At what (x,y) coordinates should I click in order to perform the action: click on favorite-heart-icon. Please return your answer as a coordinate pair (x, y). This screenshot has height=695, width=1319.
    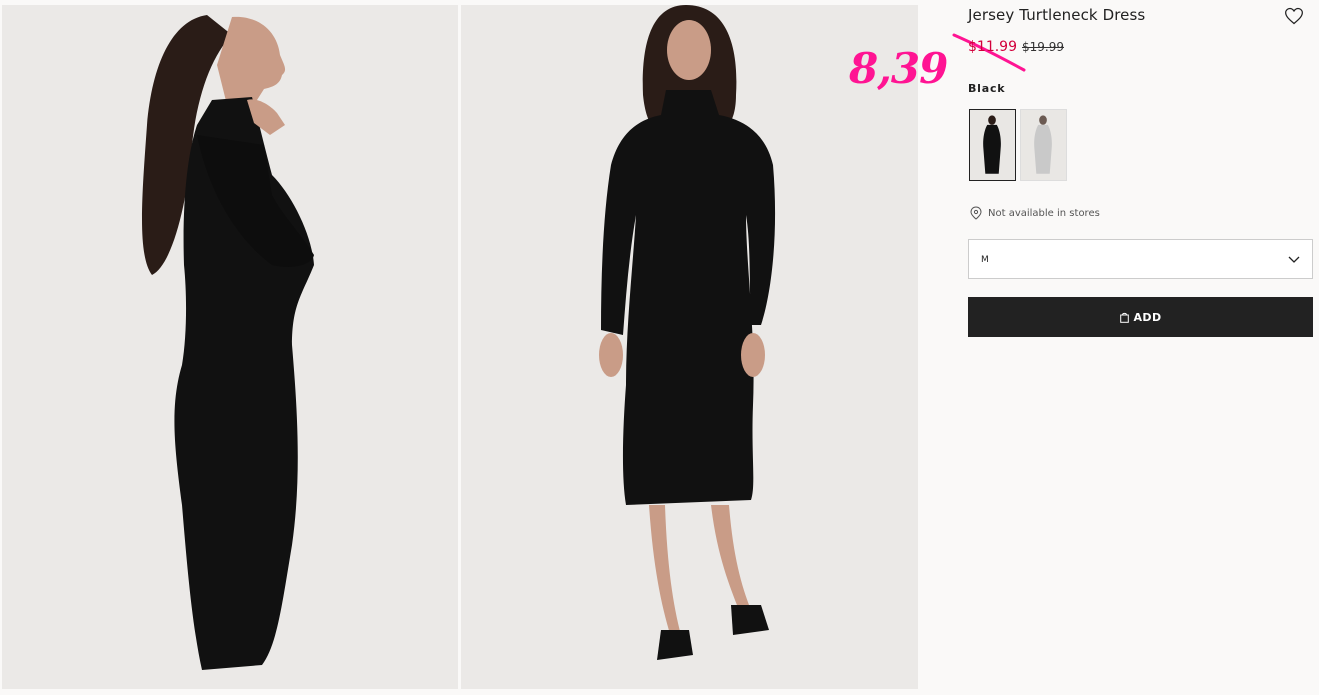
    Looking at the image, I should click on (1294, 16).